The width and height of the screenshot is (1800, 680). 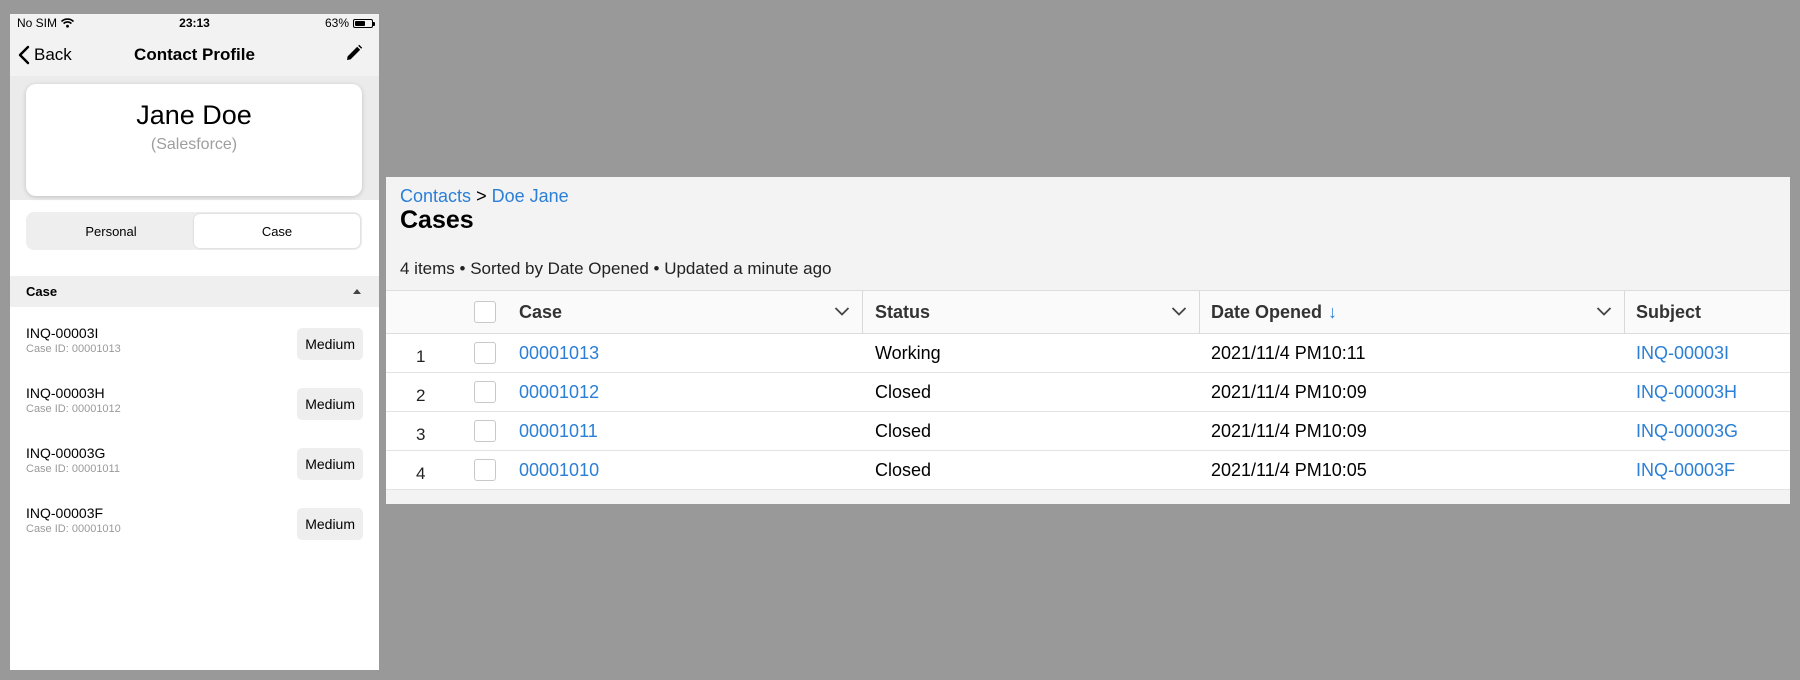 I want to click on subject-link: INQ-00003I, so click(x=1682, y=353).